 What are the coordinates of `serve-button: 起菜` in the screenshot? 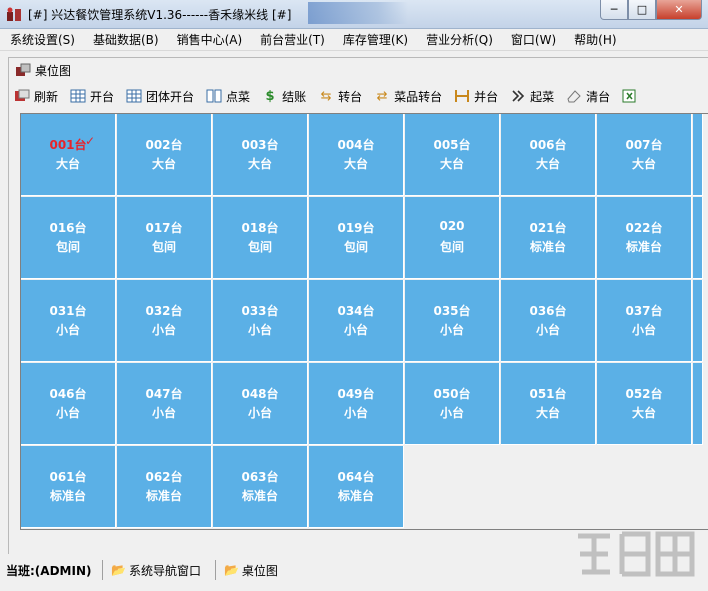 It's located at (533, 96).